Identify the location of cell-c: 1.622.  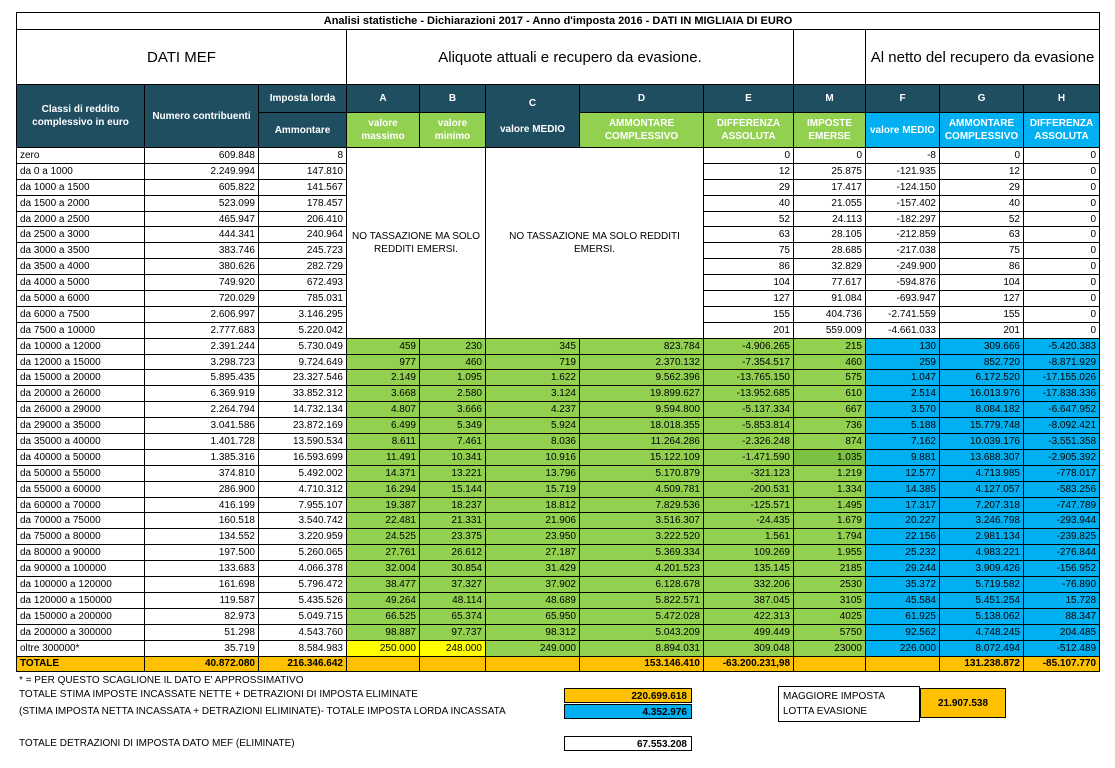
(532, 378).